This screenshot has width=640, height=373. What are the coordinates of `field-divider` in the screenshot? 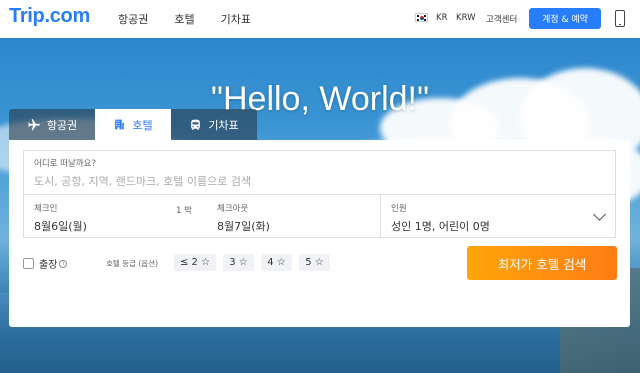 It's located at (380, 216).